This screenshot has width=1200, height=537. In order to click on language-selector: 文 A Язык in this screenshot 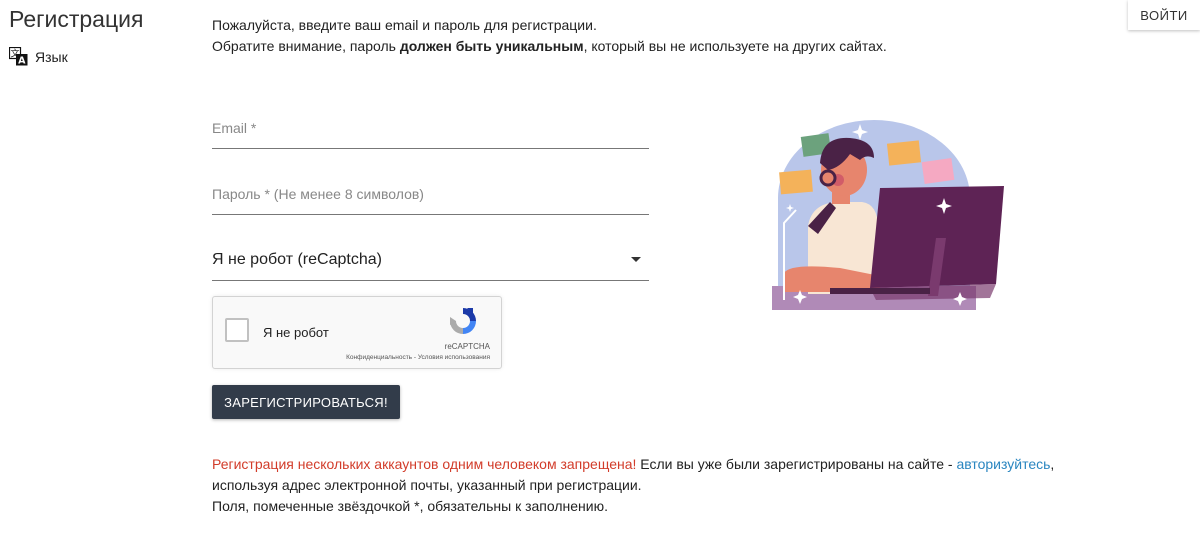, I will do `click(38, 56)`.